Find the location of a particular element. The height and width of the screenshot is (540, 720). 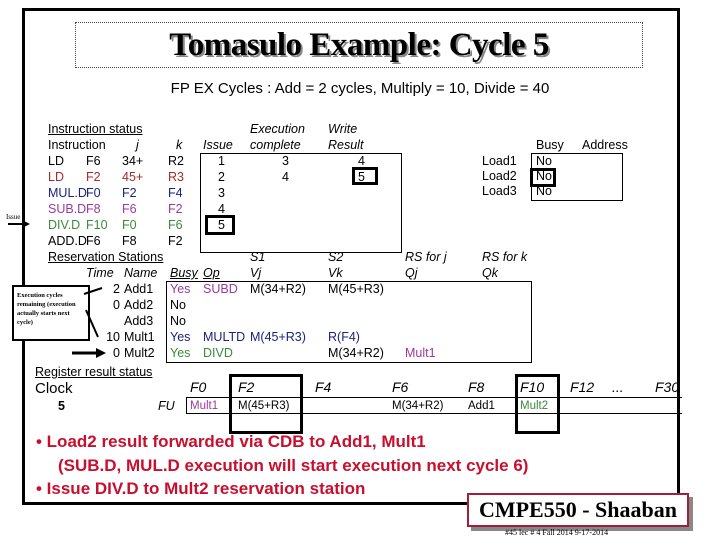

rs-vj: M(45+R3) is located at coordinates (278, 337).